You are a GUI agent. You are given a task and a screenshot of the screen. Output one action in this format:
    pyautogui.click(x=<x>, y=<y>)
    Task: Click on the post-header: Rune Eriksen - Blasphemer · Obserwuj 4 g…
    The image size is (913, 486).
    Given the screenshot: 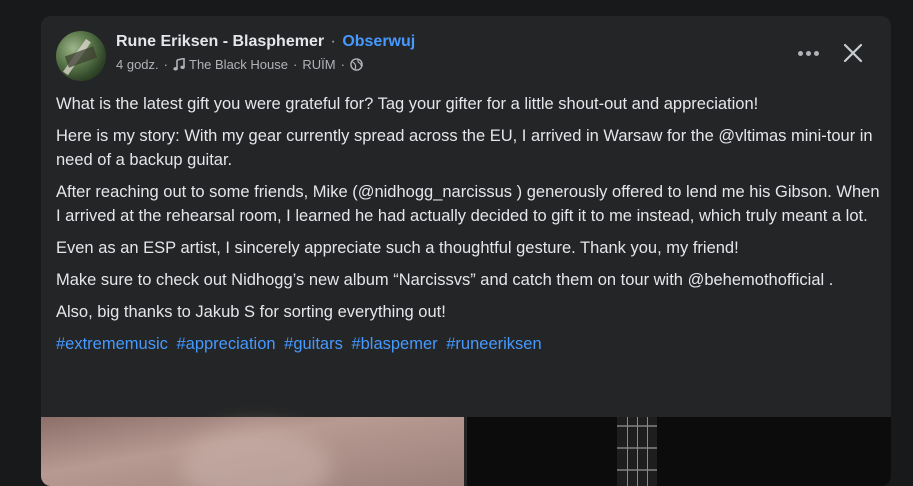 What is the action you would take?
    pyautogui.click(x=466, y=51)
    